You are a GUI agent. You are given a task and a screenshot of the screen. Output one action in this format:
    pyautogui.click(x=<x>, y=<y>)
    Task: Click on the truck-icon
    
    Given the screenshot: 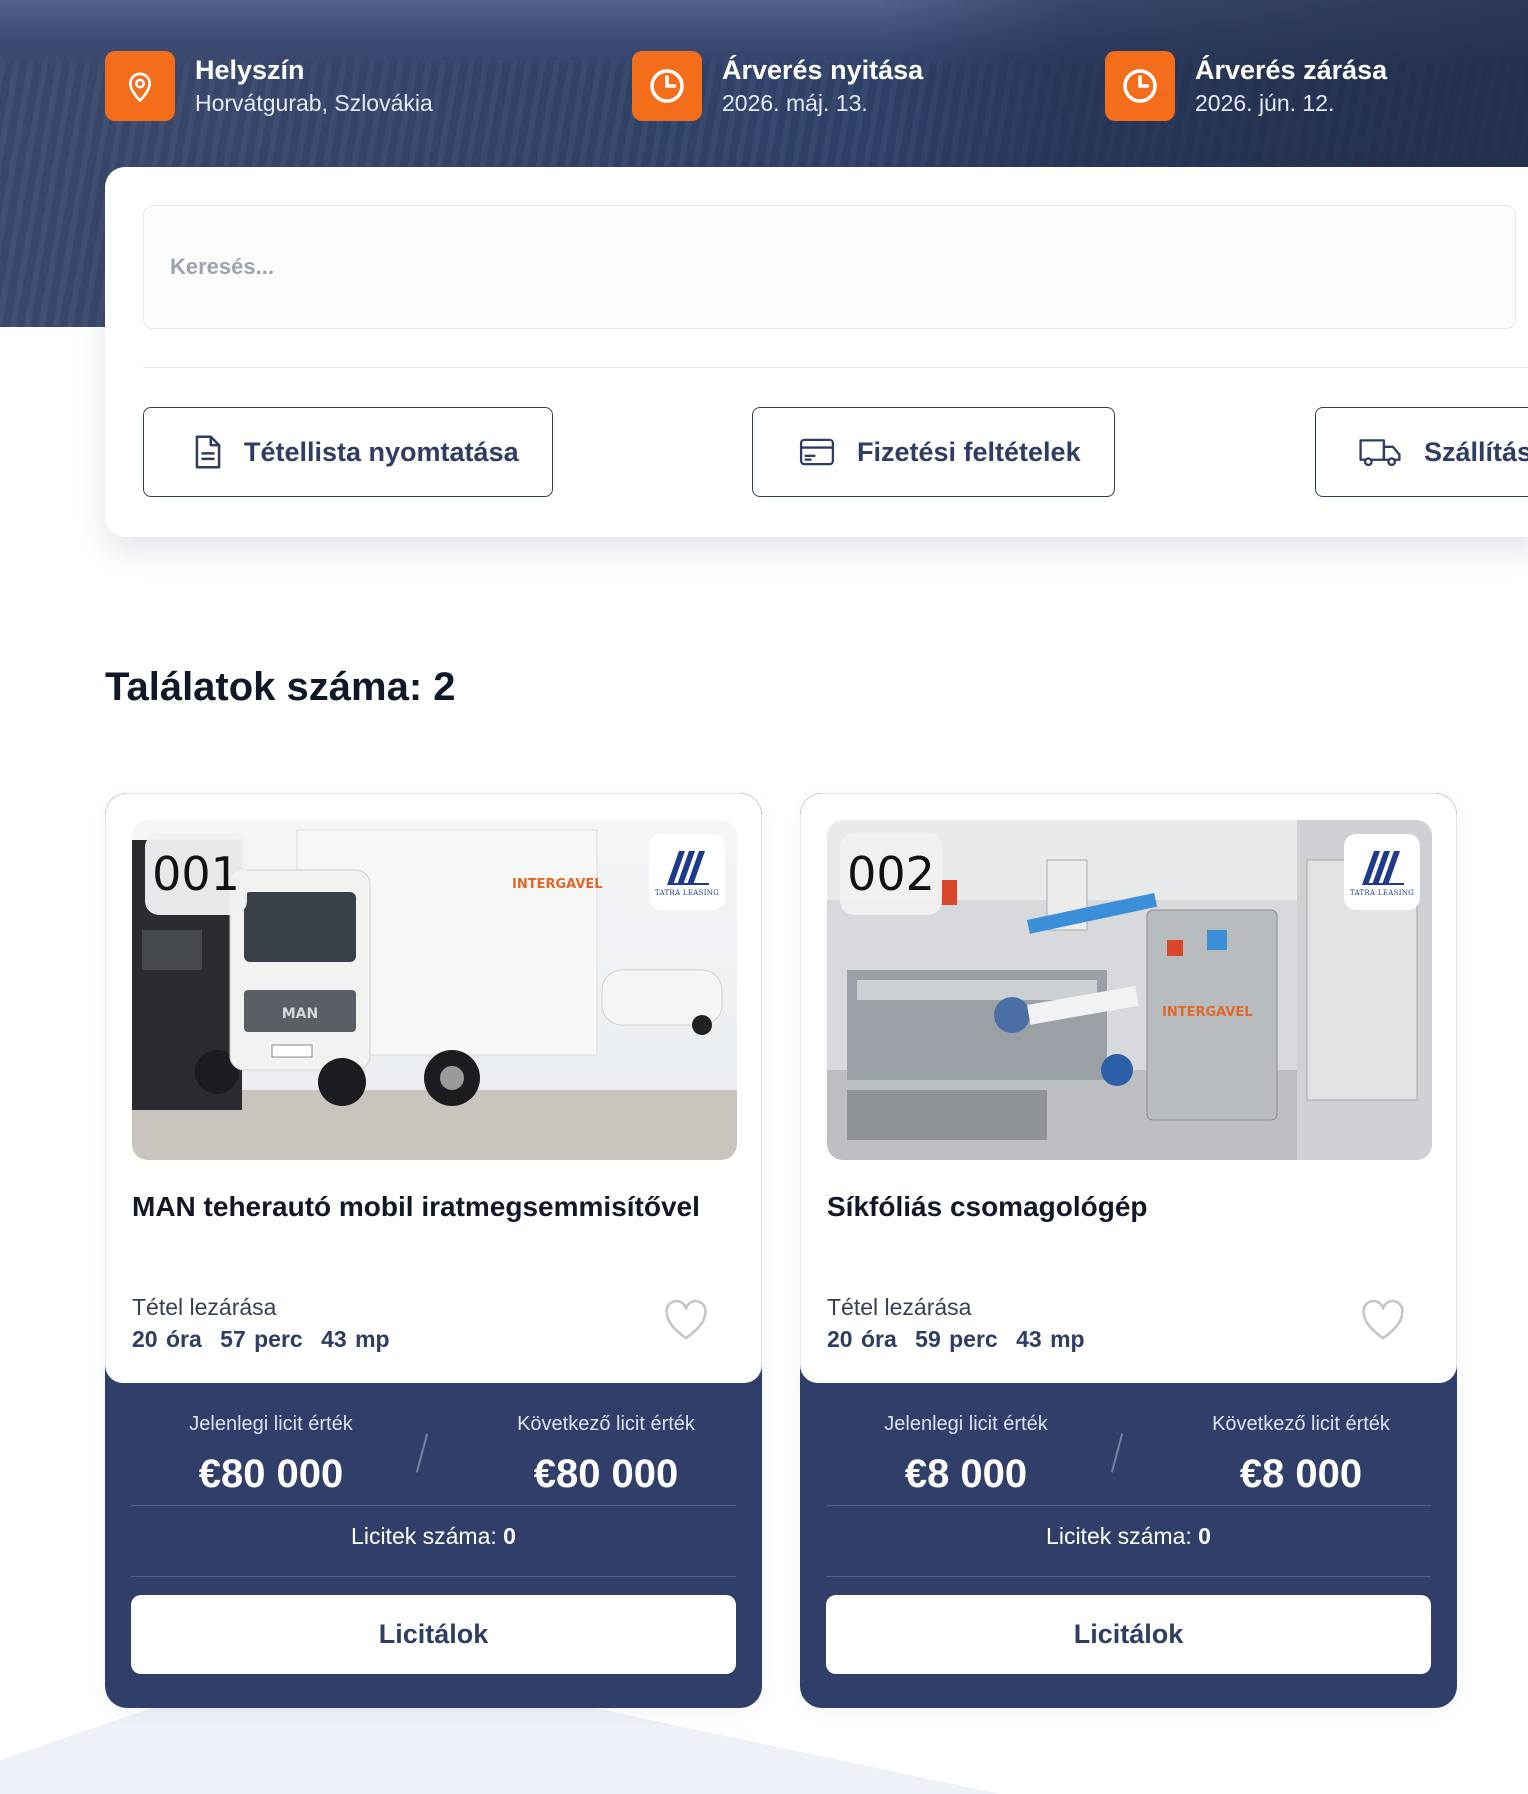 What is the action you would take?
    pyautogui.click(x=1380, y=452)
    